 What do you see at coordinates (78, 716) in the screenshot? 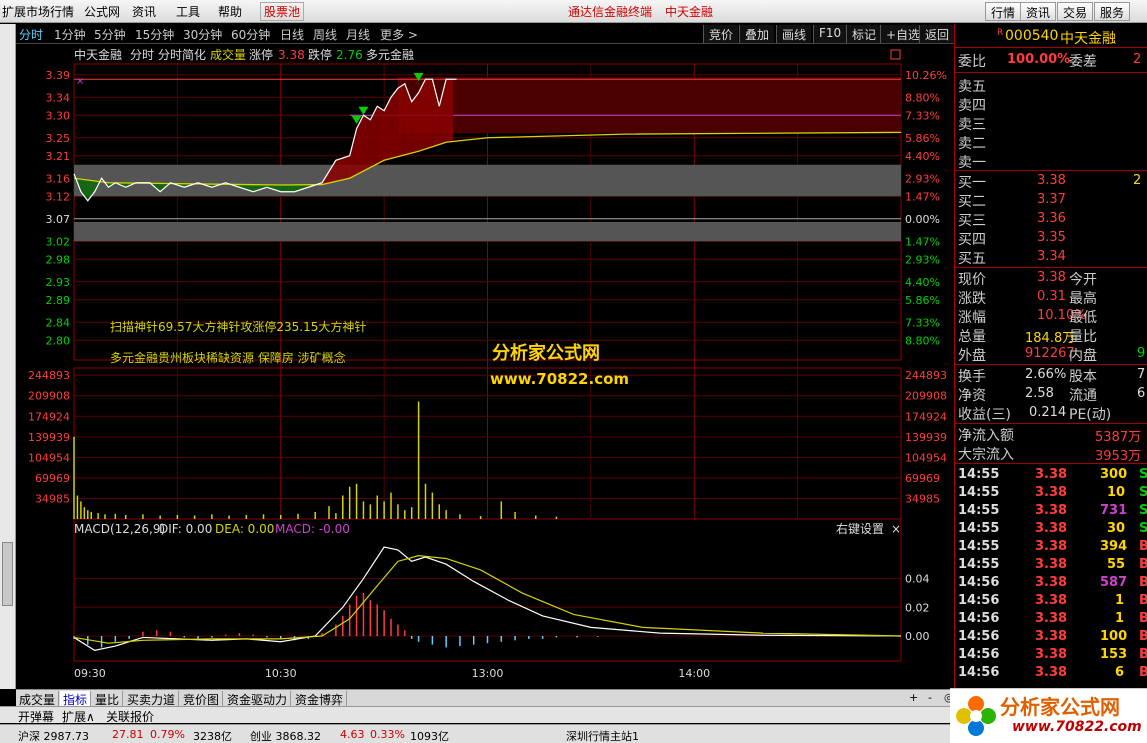
I see `extend-toggle: 扩展∧` at bounding box center [78, 716].